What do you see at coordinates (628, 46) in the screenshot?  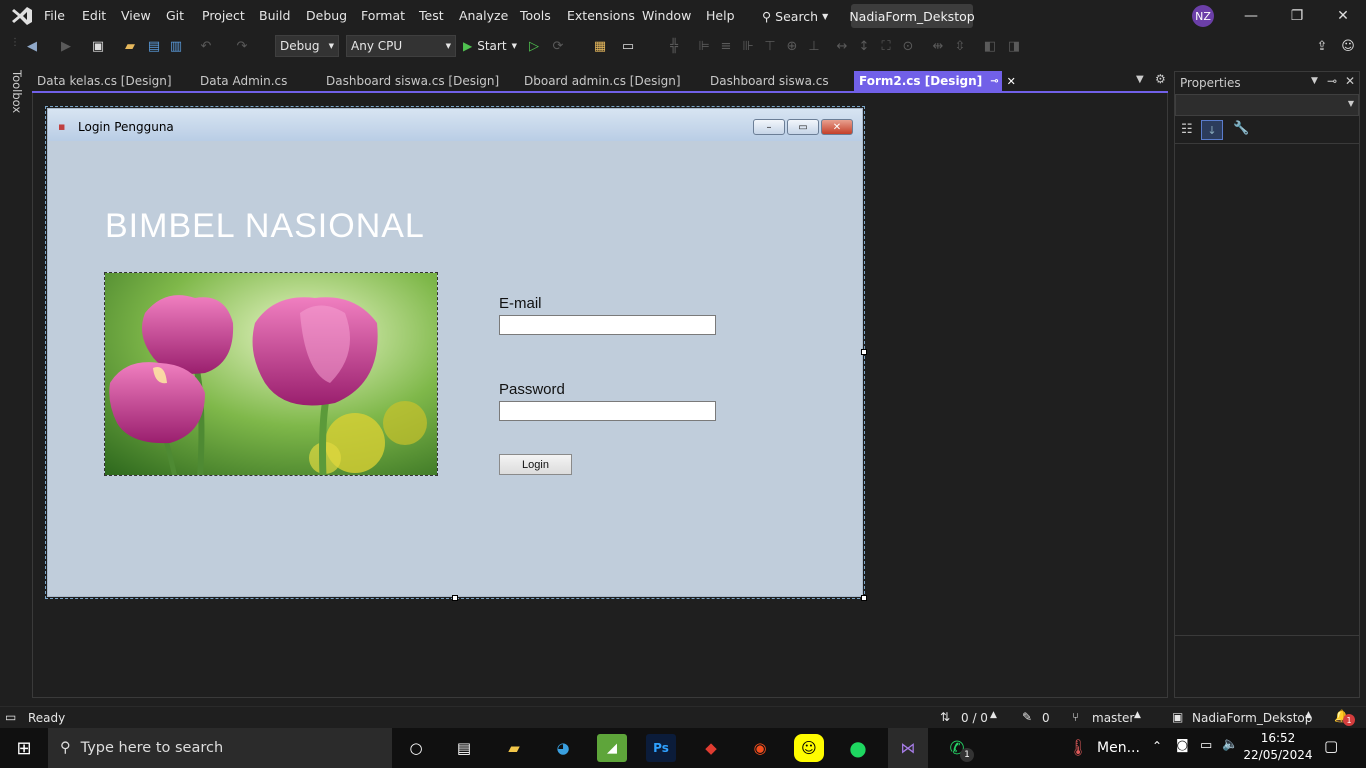 I see `tab-order-icon: ▭` at bounding box center [628, 46].